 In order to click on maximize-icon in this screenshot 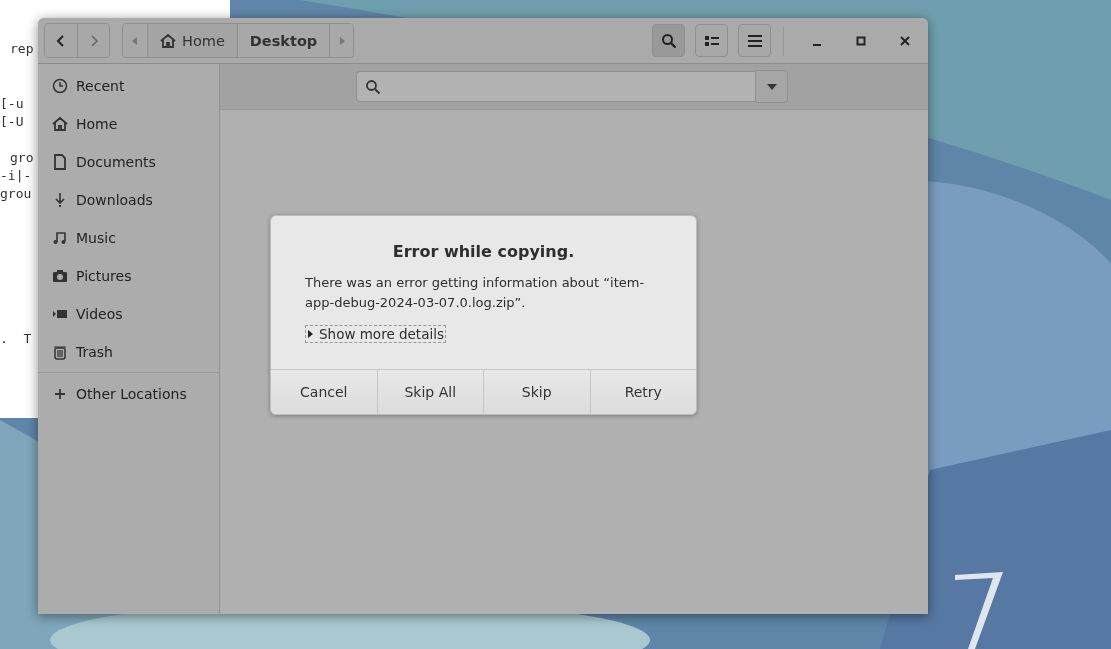, I will do `click(861, 40)`.